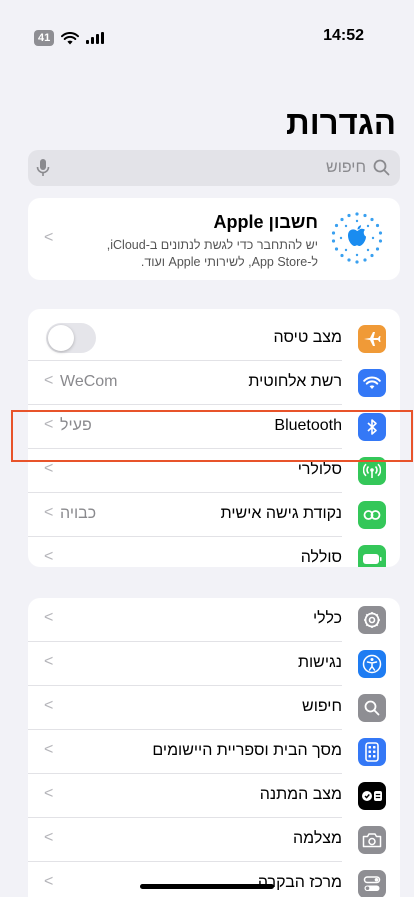  Describe the element at coordinates (214, 879) in the screenshot. I see `settings-row-control-center: מרכז הבקרה <` at that location.